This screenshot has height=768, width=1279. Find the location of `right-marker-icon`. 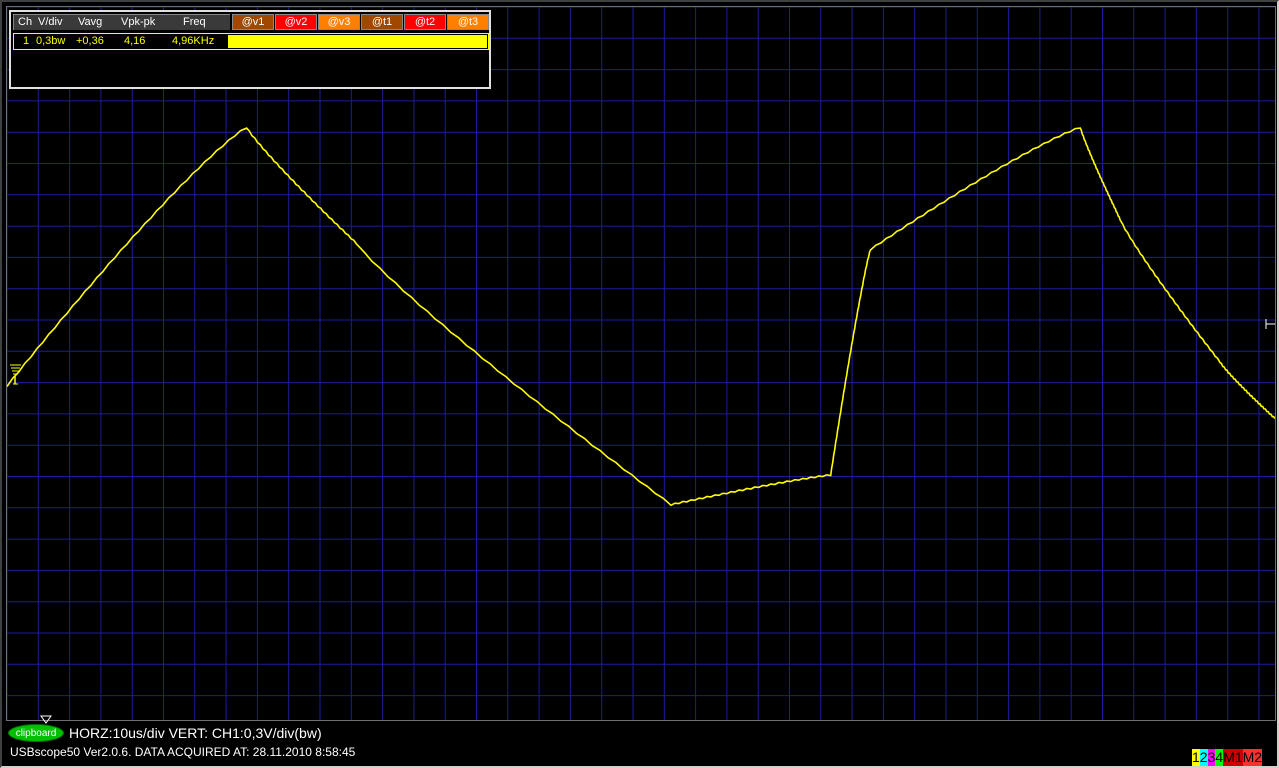

right-marker-icon is located at coordinates (1270, 324).